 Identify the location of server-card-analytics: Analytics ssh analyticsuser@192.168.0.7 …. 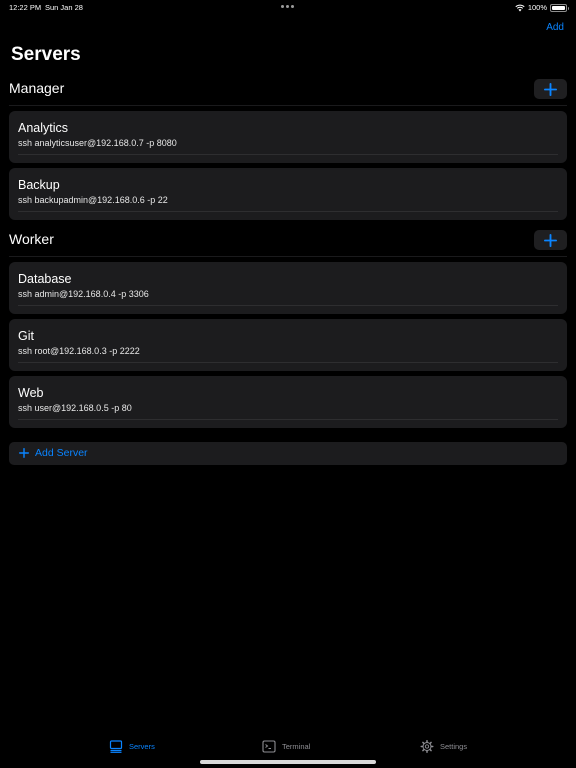
(288, 137).